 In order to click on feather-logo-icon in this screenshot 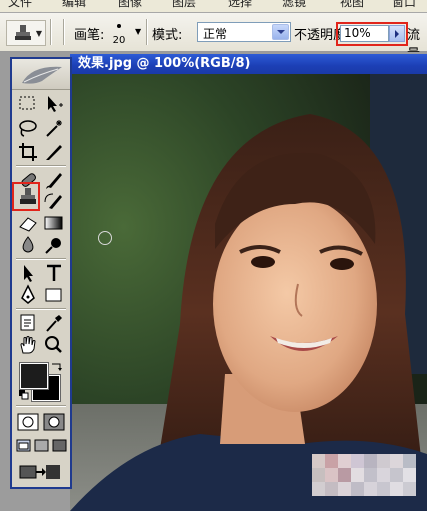, I will do `click(42, 75)`.